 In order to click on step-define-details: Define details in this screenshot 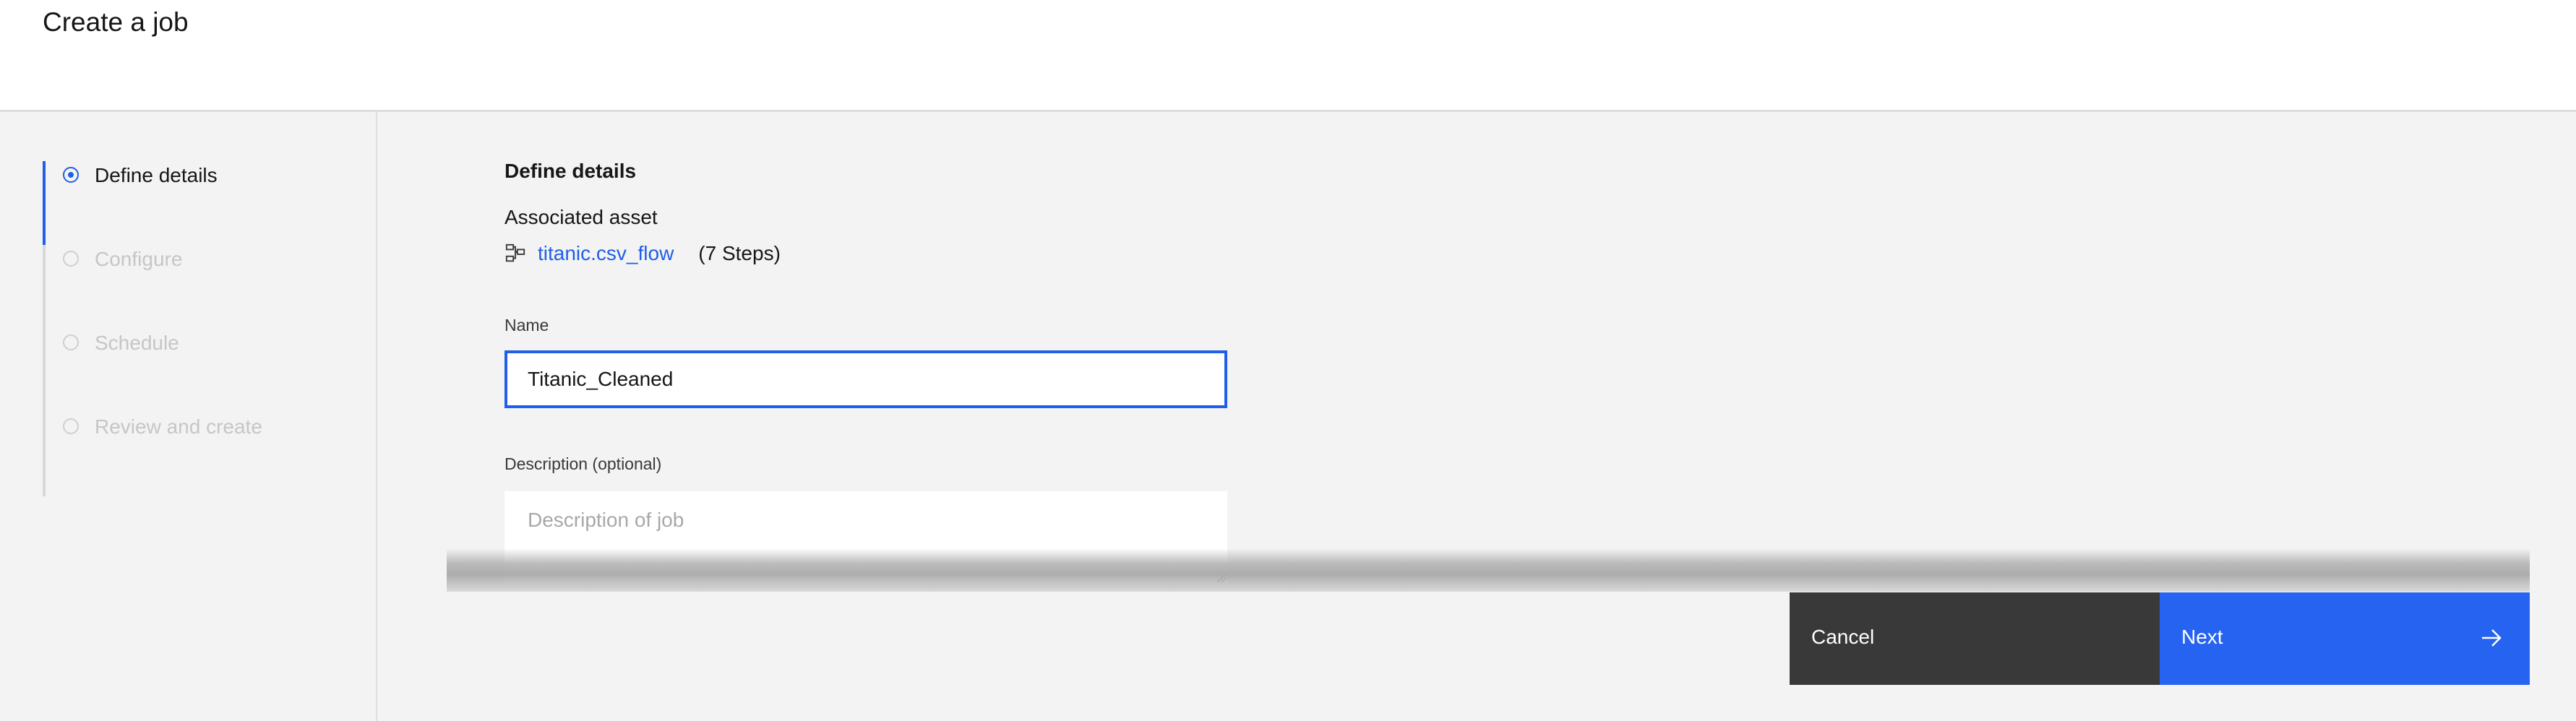, I will do `click(202, 203)`.